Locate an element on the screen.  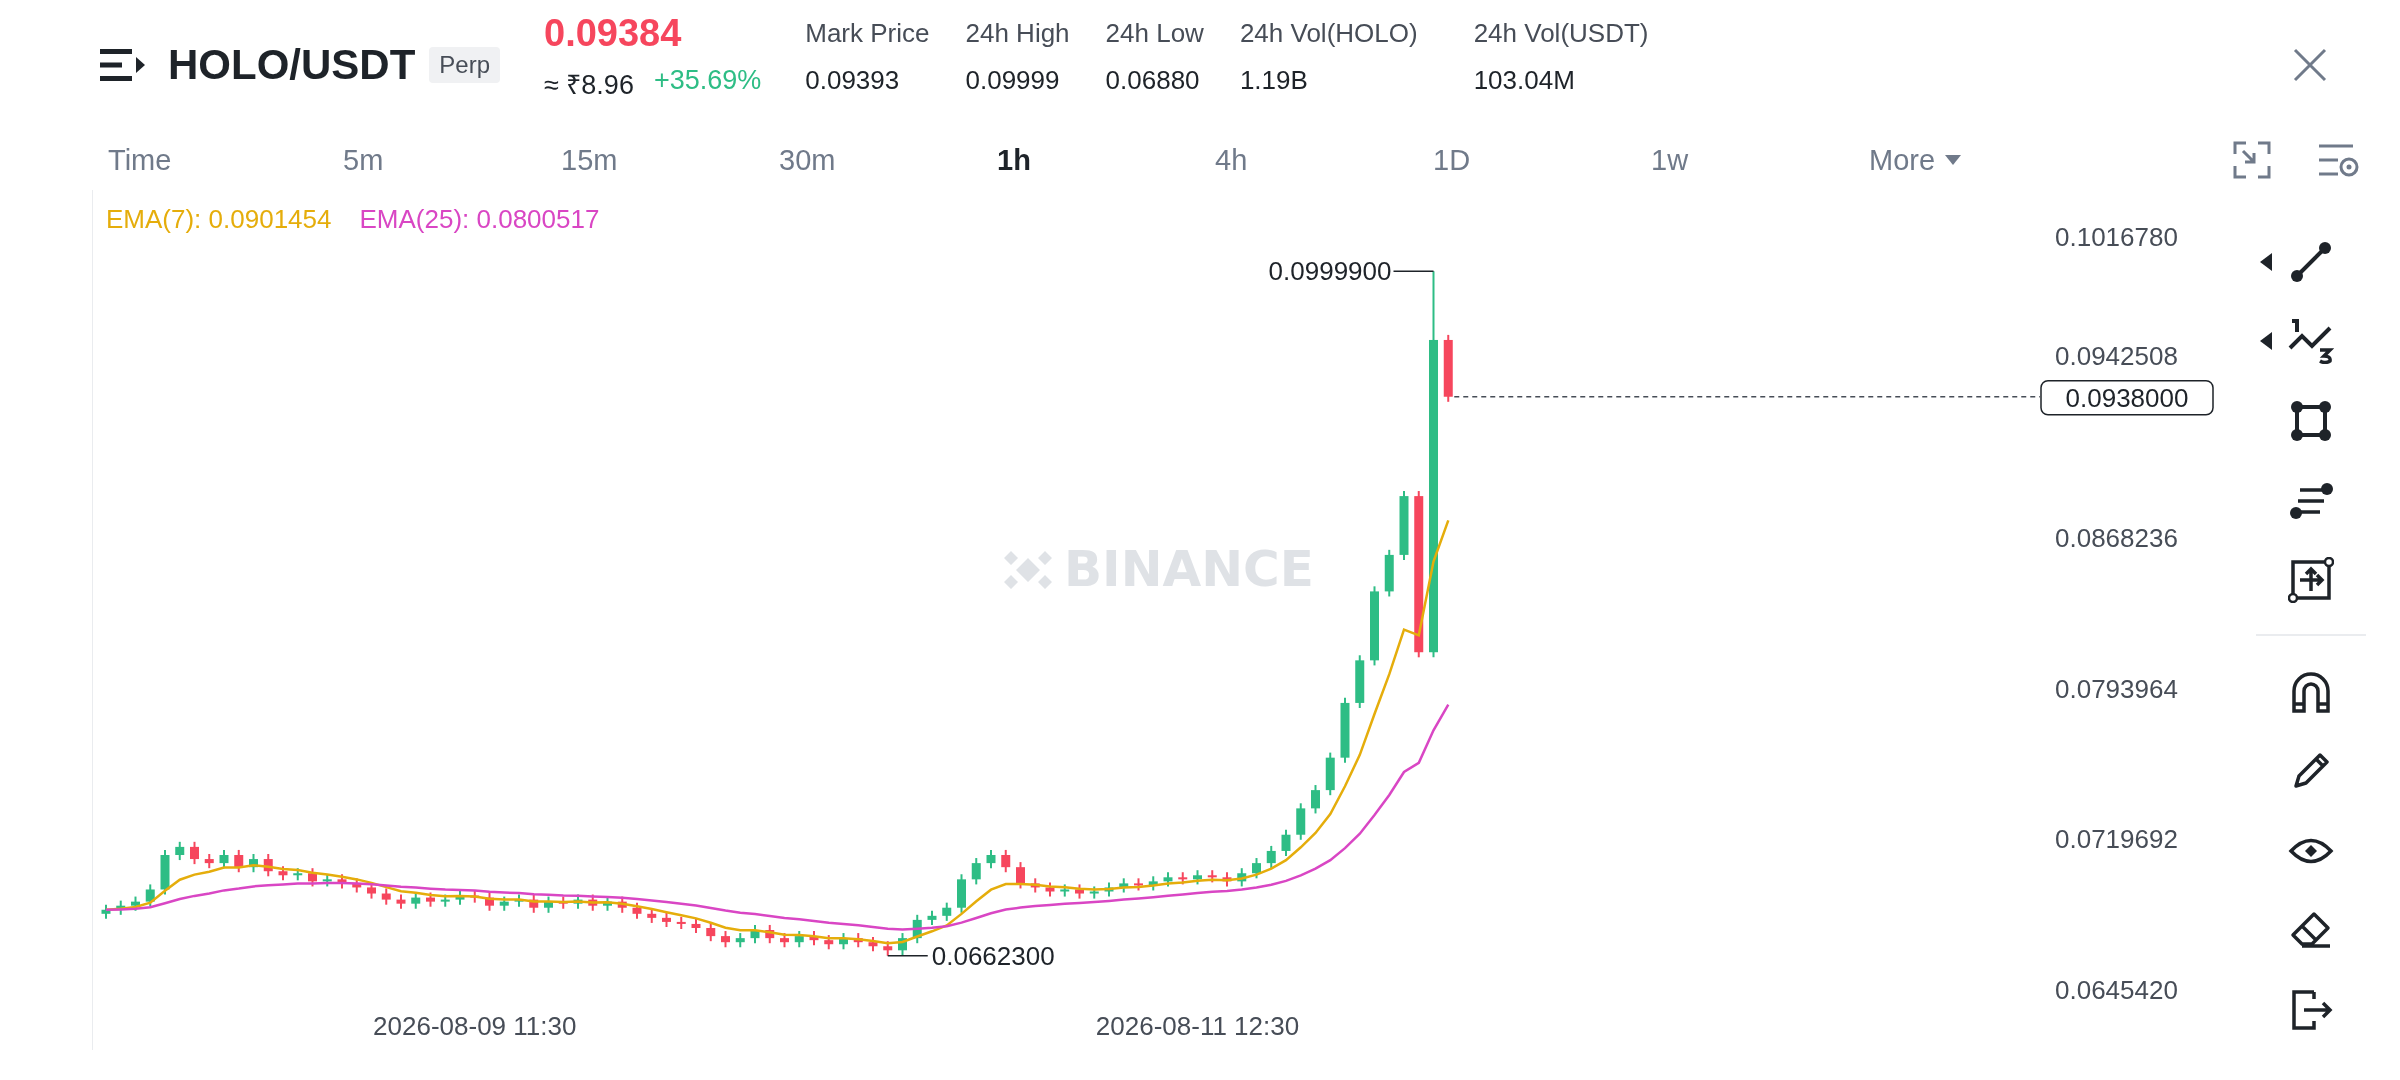
timeframe-tab: 5m is located at coordinates (452, 160).